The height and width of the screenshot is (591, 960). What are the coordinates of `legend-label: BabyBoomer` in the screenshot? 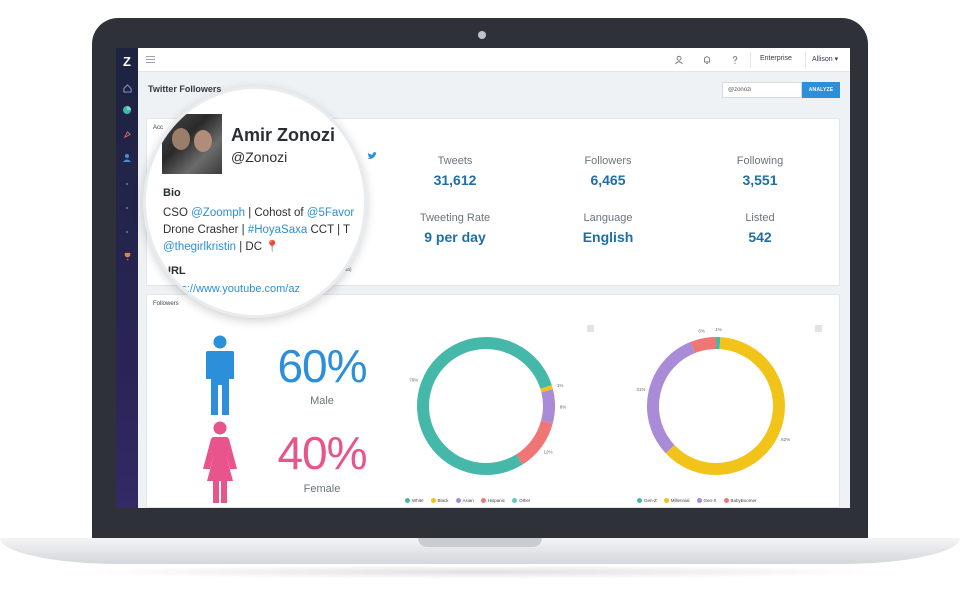 It's located at (743, 500).